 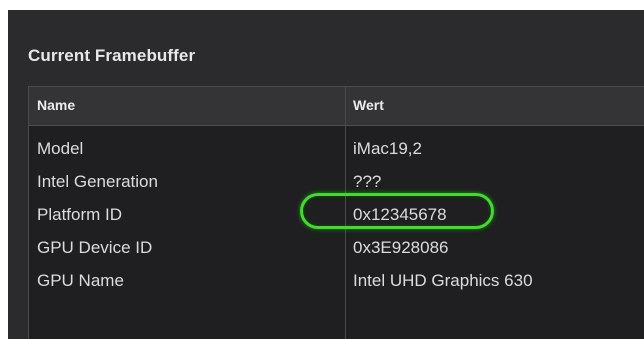 What do you see at coordinates (387, 148) in the screenshot?
I see `row-value: iMac19,2` at bounding box center [387, 148].